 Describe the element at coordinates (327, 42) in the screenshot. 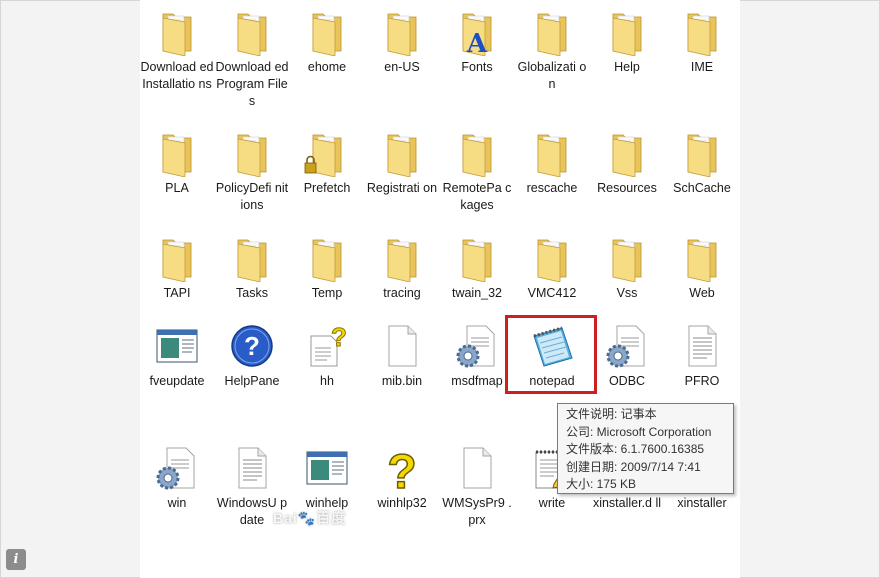

I see `file-item-ehome: ehome` at that location.